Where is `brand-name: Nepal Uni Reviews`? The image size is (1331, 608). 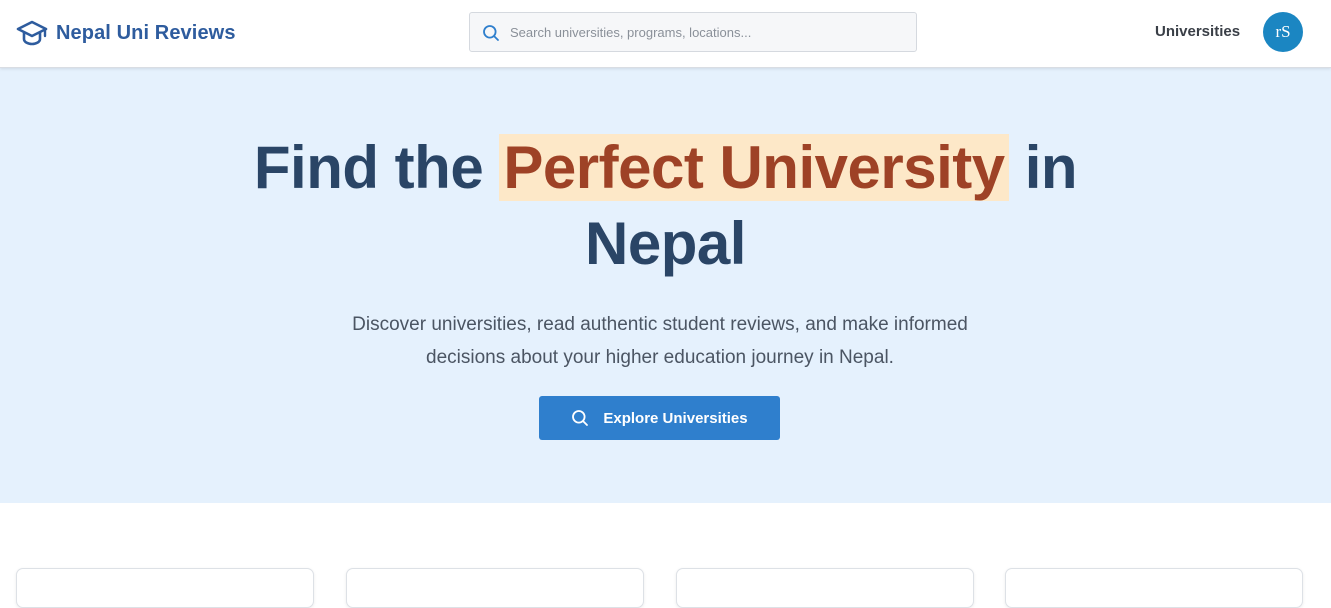 brand-name: Nepal Uni Reviews is located at coordinates (146, 32).